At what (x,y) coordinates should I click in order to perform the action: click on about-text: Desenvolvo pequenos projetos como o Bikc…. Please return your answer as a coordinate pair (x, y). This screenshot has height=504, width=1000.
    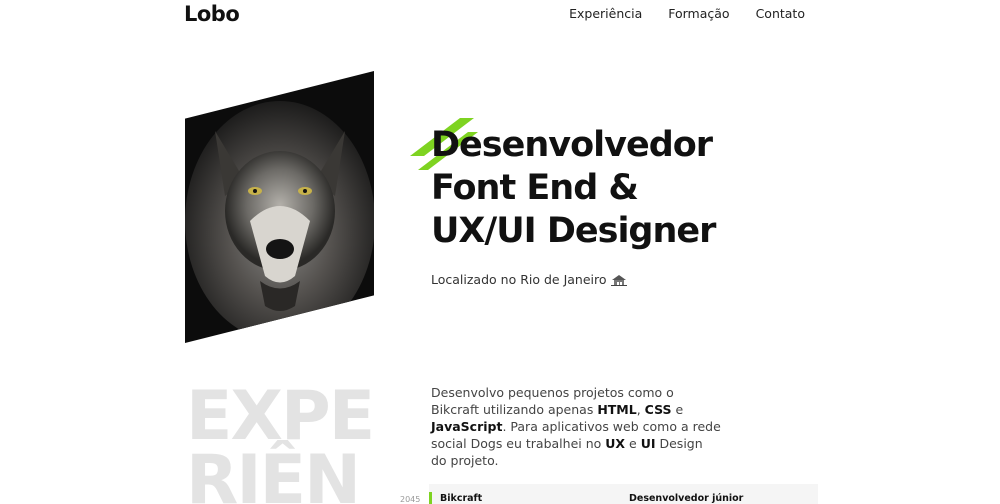
    Looking at the image, I should click on (576, 426).